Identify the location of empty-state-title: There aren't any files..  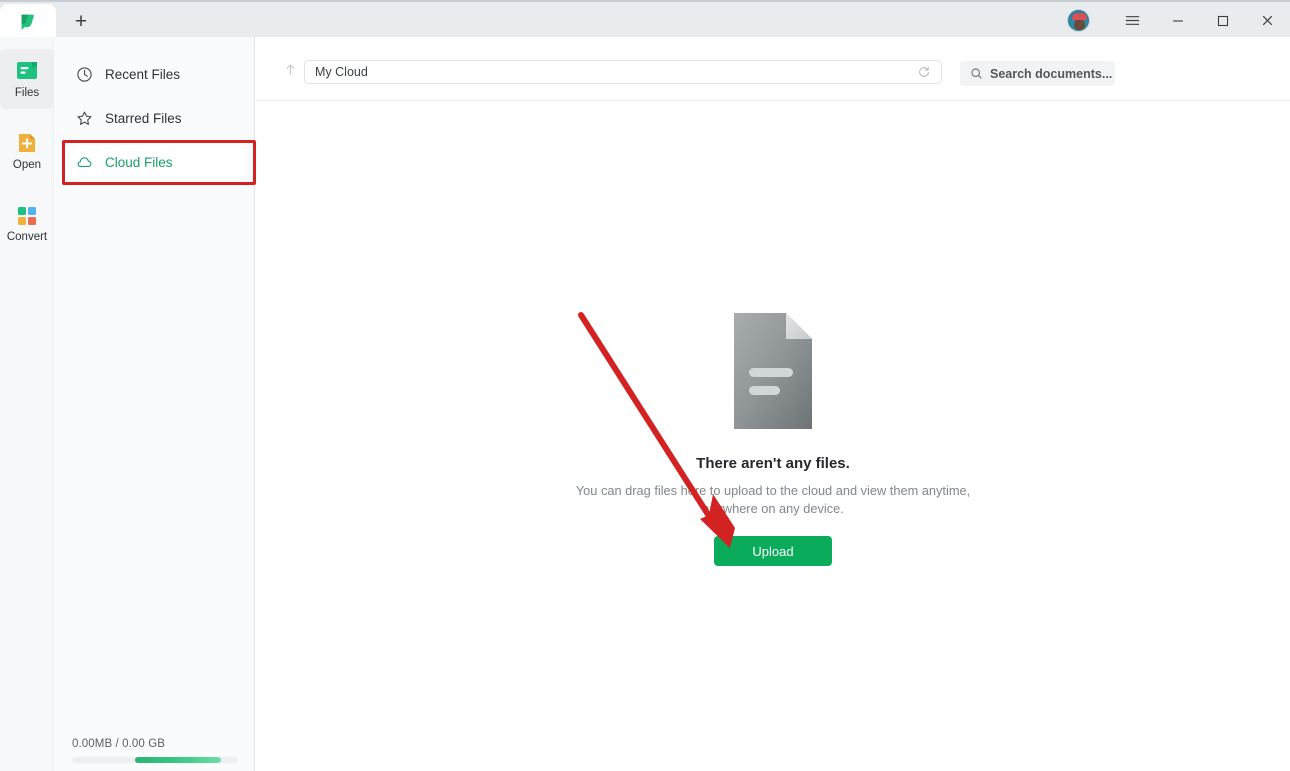
(773, 463).